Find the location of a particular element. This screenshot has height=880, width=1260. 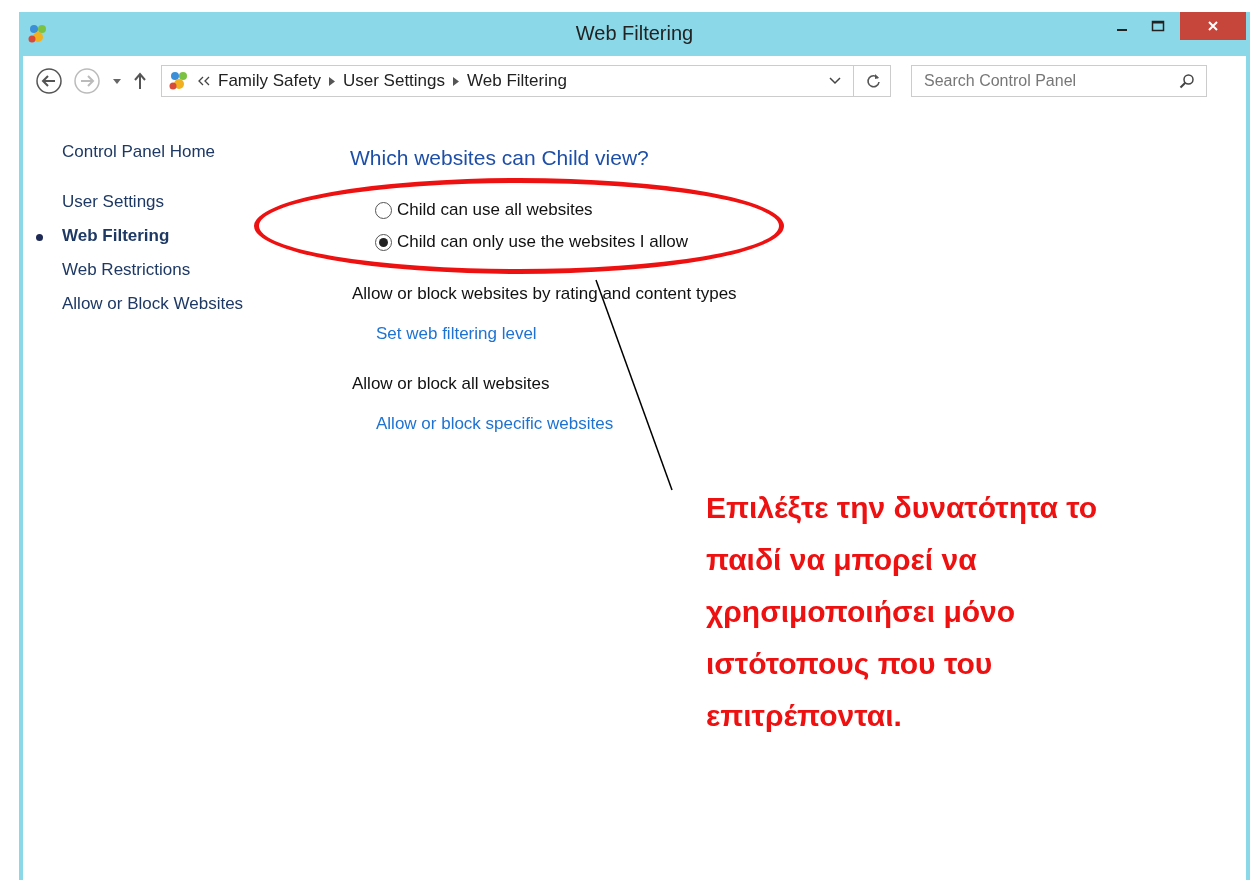

window-title: Web Filtering is located at coordinates (634, 33).